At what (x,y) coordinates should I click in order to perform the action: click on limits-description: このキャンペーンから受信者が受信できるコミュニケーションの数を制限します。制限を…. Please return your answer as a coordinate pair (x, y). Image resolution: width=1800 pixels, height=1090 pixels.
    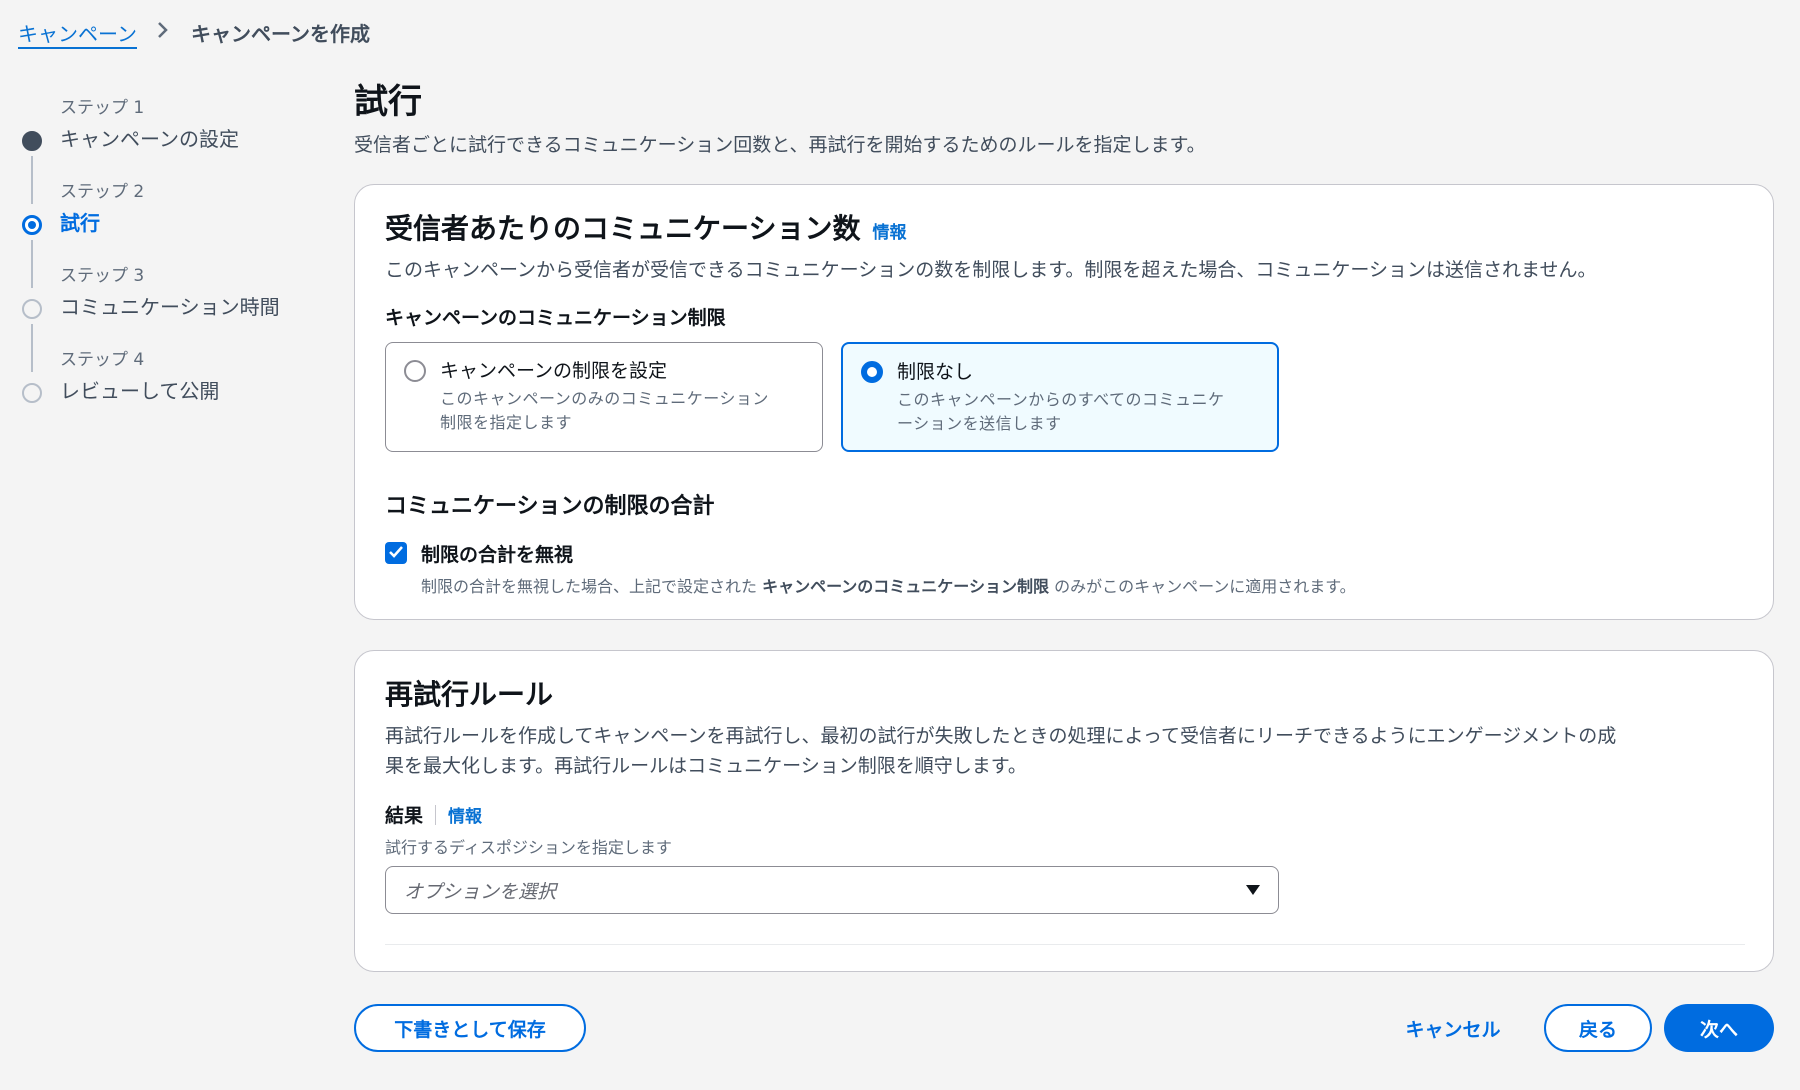
    Looking at the image, I should click on (991, 270).